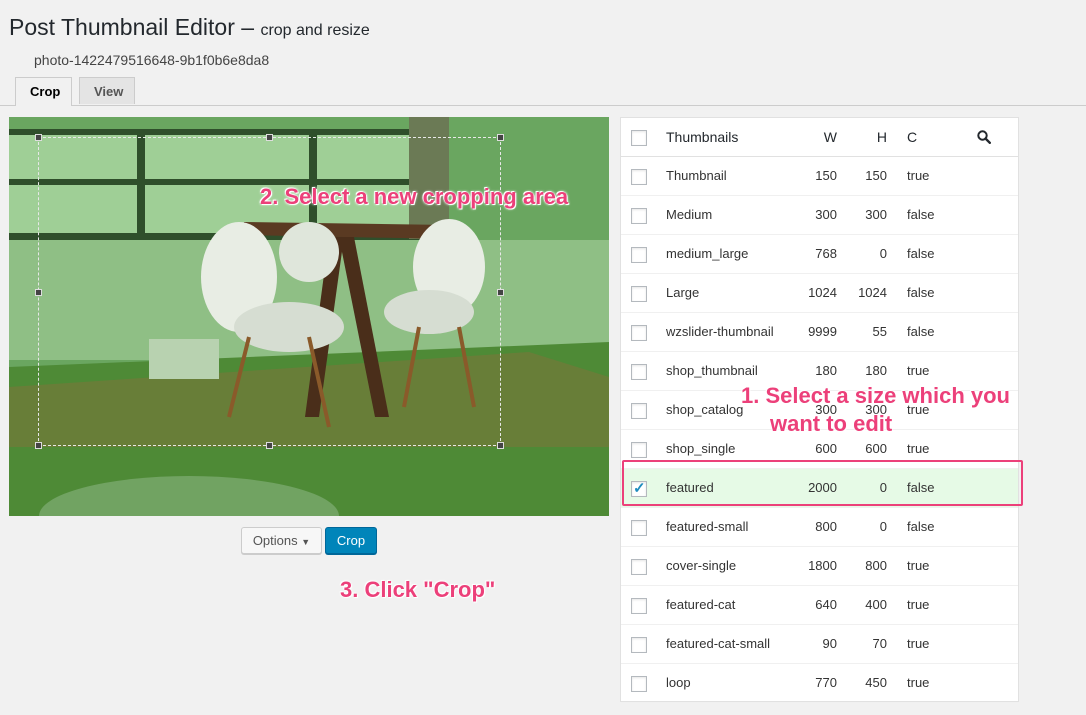 This screenshot has width=1086, height=715. I want to click on row-name: shop_thumbnail, so click(712, 370).